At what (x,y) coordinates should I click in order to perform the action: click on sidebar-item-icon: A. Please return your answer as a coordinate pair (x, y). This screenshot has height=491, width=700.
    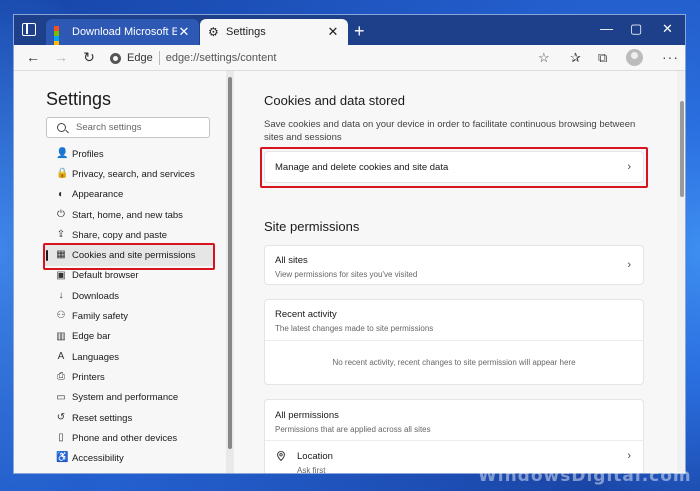
    Looking at the image, I should click on (61, 356).